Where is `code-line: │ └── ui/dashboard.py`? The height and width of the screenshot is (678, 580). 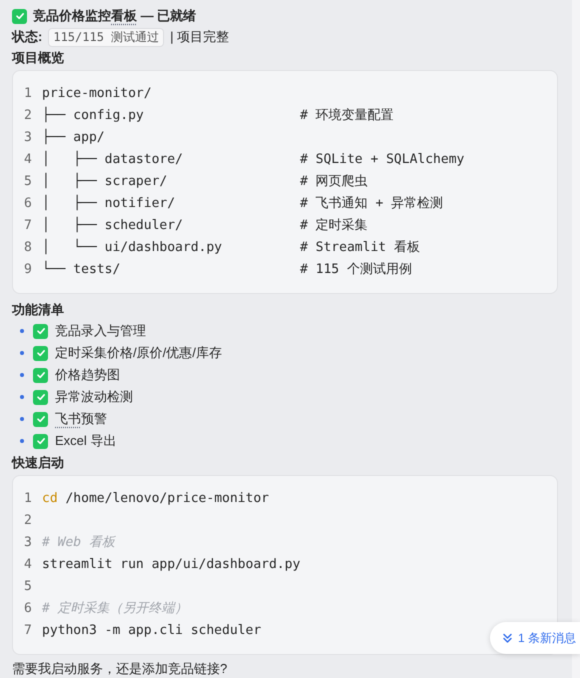
code-line: │ └── ui/dashboard.py is located at coordinates (133, 247).